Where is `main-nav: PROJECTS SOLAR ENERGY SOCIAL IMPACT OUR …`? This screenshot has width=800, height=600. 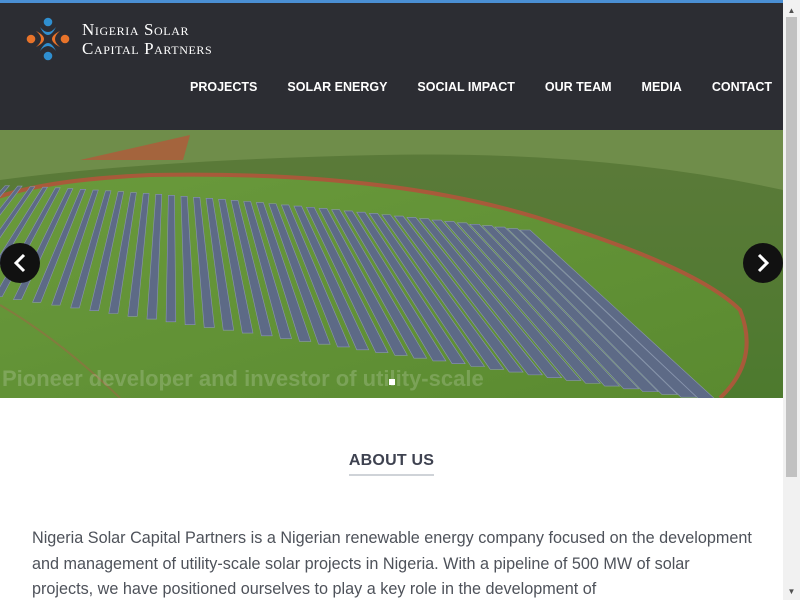
main-nav: PROJECTS SOLAR ENERGY SOCIAL IMPACT OUR … is located at coordinates (481, 87).